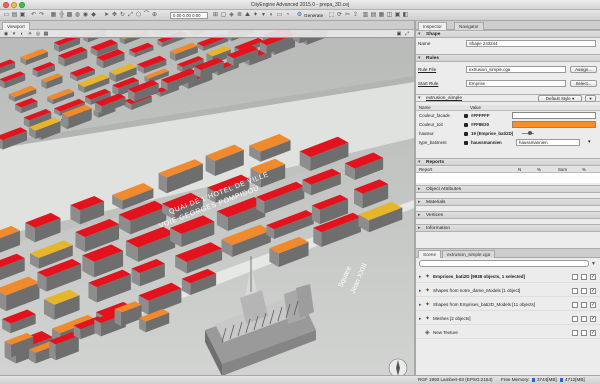 This screenshot has width=600, height=384. What do you see at coordinates (154, 15) in the screenshot?
I see `snap-icon: ⊕` at bounding box center [154, 15].